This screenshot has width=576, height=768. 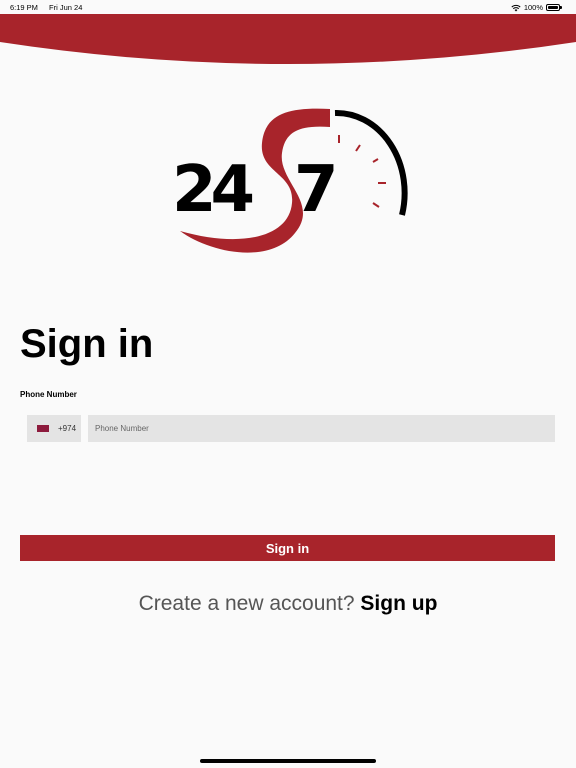 What do you see at coordinates (212, 190) in the screenshot?
I see `logo-text-24: 24` at bounding box center [212, 190].